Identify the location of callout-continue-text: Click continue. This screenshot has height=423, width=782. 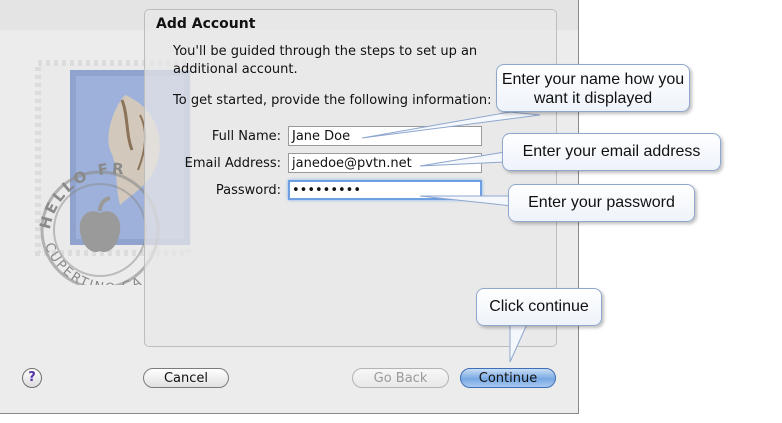
(539, 306).